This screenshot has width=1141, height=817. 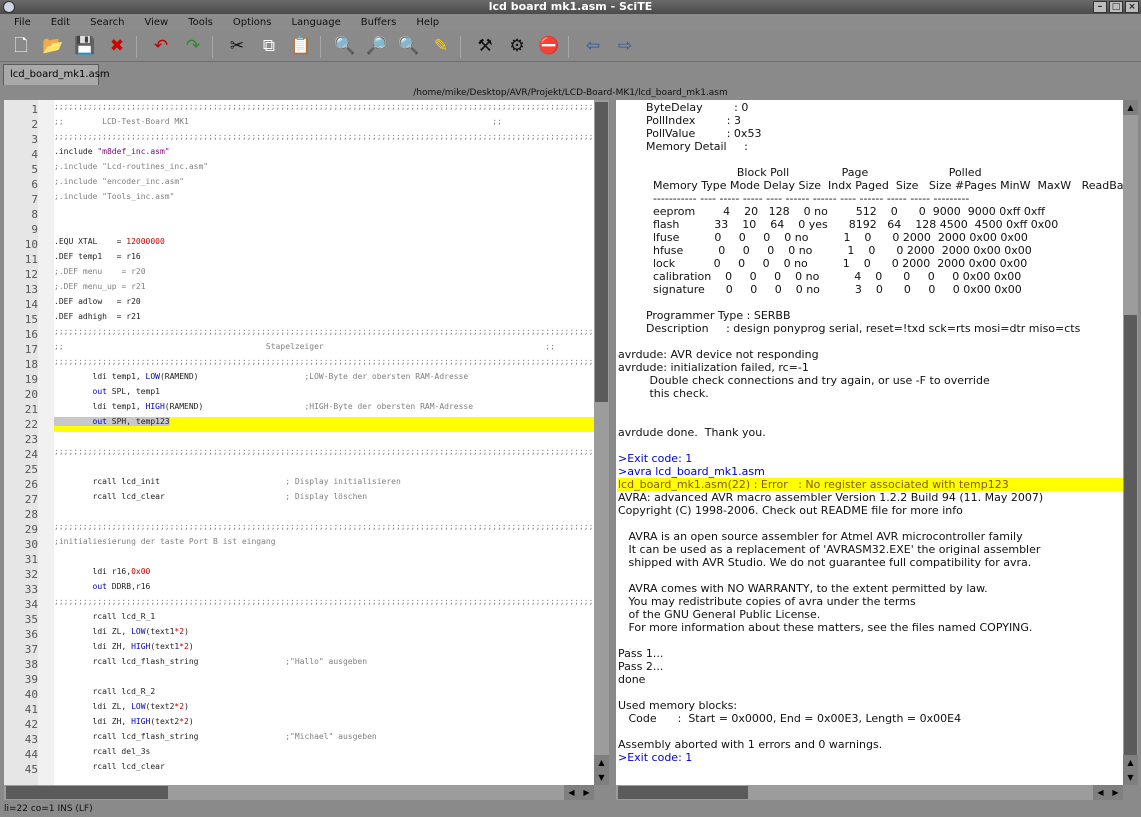 I want to click on code-line: .DEF temp1 = r16, so click(x=324, y=259).